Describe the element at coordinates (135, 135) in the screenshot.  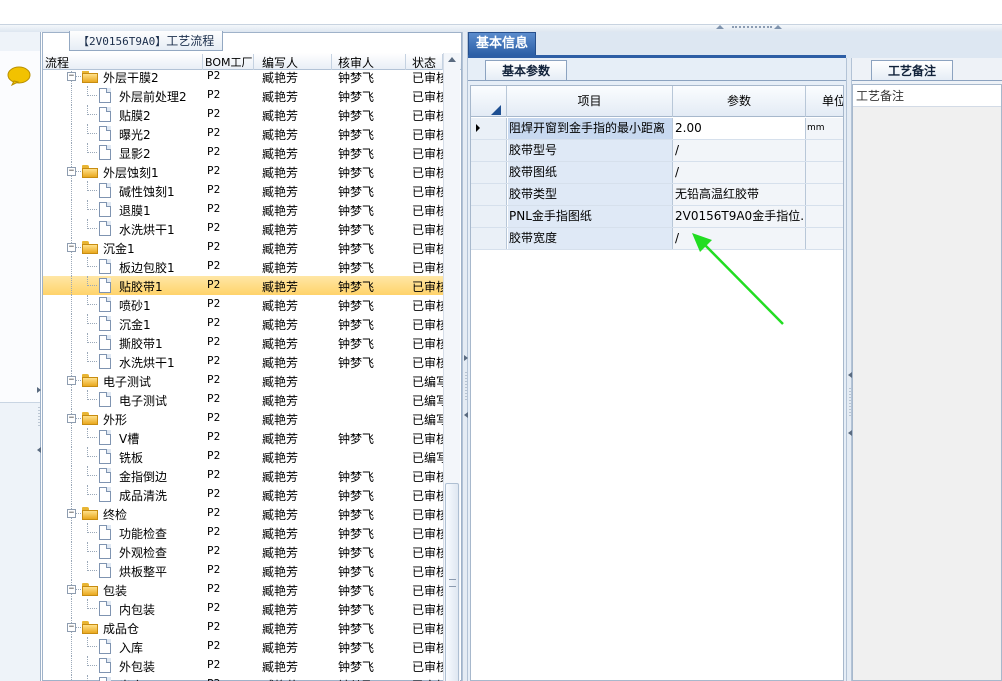
I see `tree-item-name: 曝光2` at that location.